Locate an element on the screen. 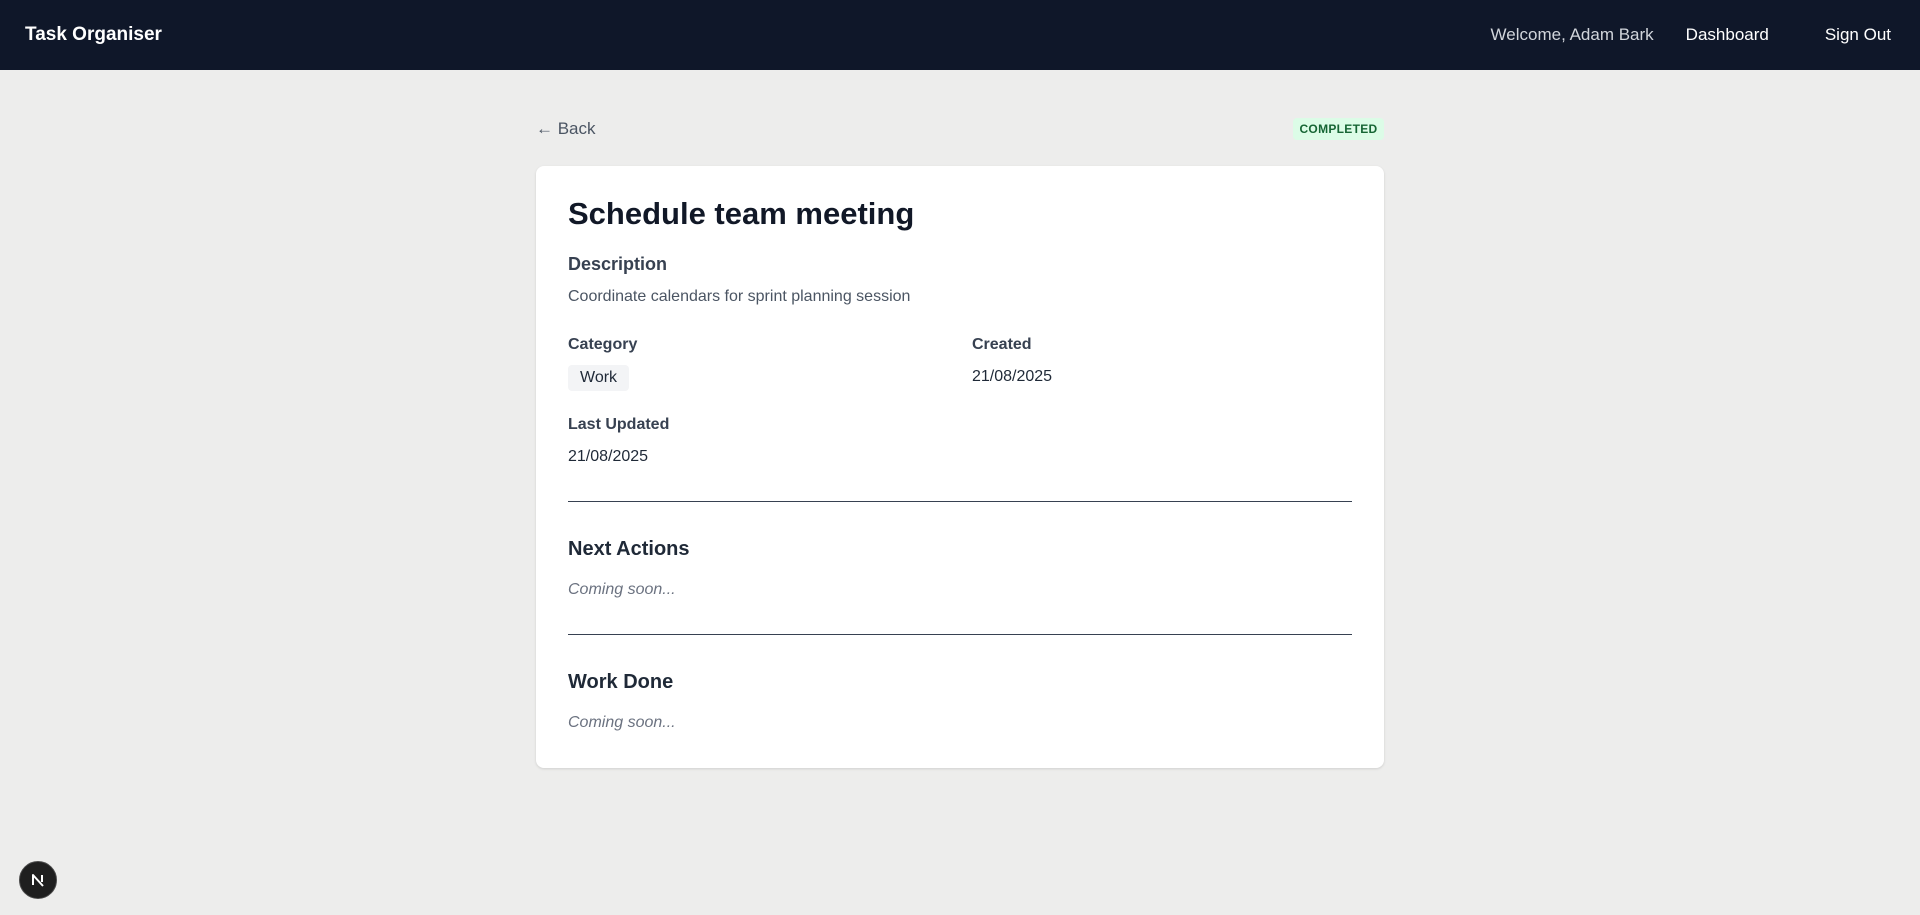 This screenshot has width=1920, height=915. description-label: Description is located at coordinates (618, 264).